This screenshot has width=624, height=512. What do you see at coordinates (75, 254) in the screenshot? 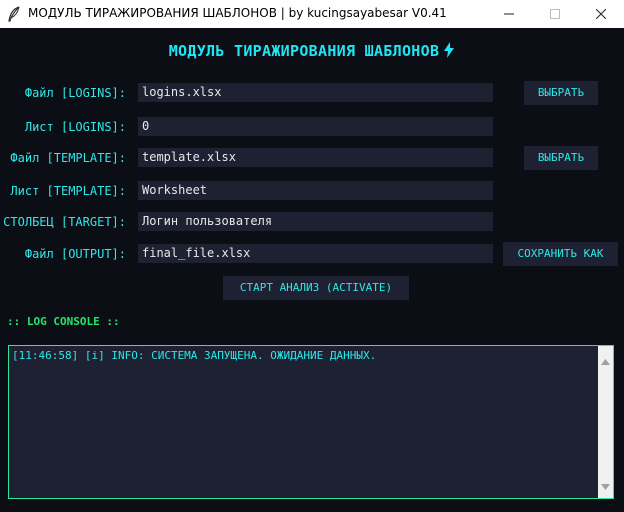
I see `output-file-label: Файл [OUTPUT]:` at bounding box center [75, 254].